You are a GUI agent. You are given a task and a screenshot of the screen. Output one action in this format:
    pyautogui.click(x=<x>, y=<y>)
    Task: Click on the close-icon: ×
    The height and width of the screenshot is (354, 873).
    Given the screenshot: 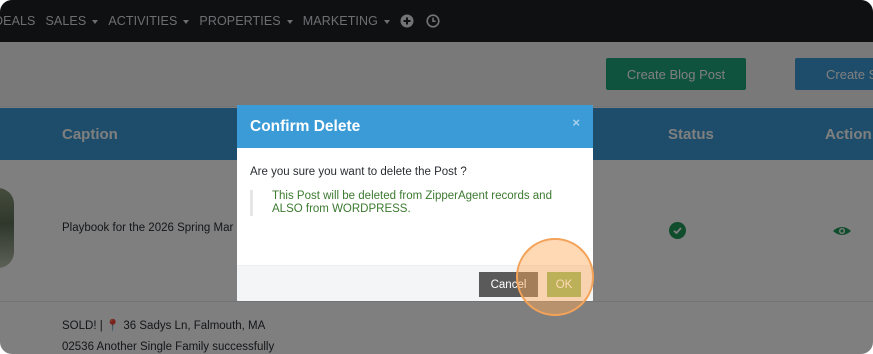 What is the action you would take?
    pyautogui.click(x=576, y=122)
    